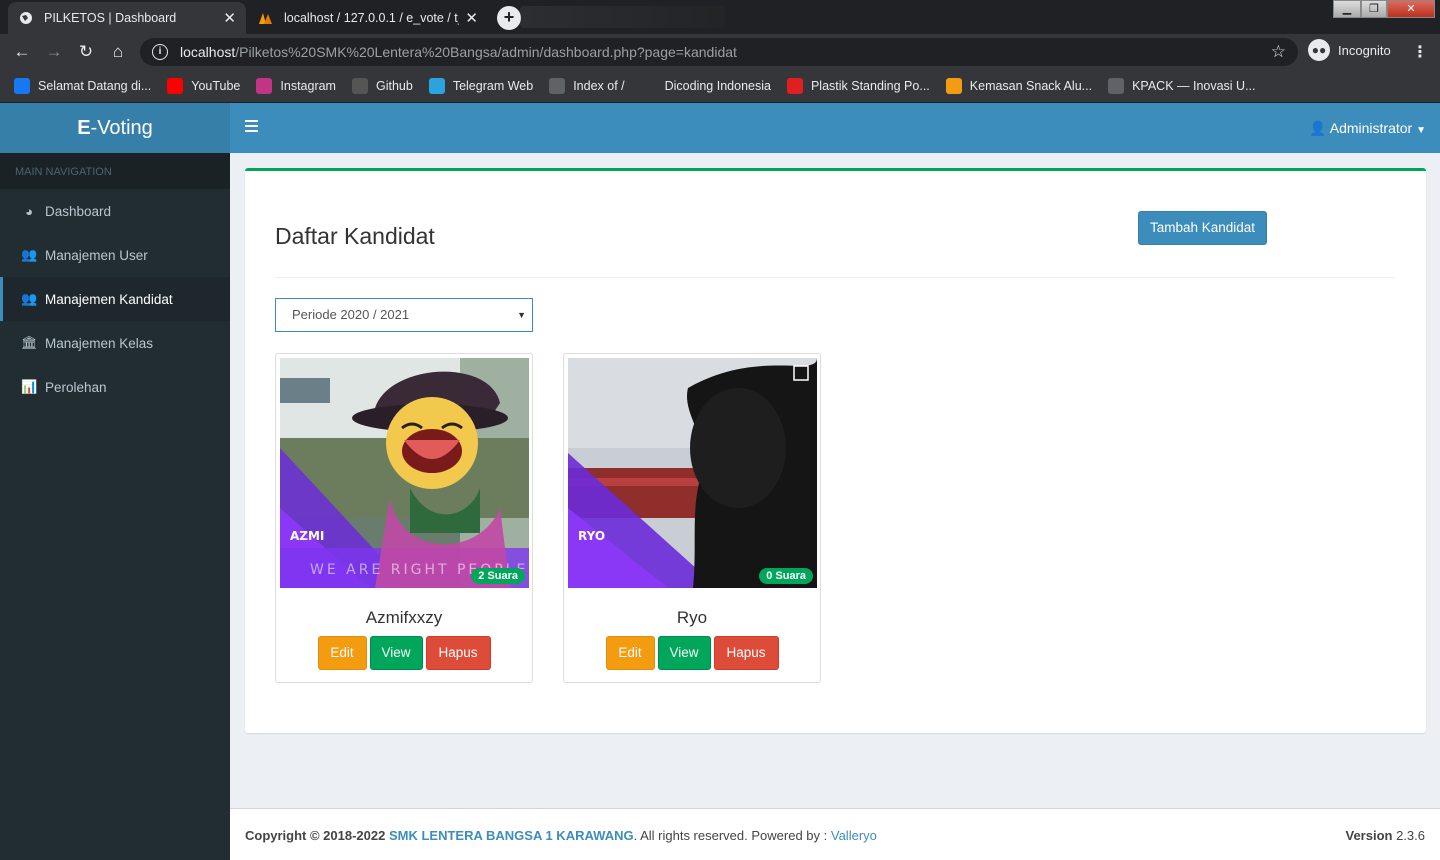 Image resolution: width=1440 pixels, height=860 pixels. Describe the element at coordinates (160, 52) in the screenshot. I see `site-info-icon: i` at that location.